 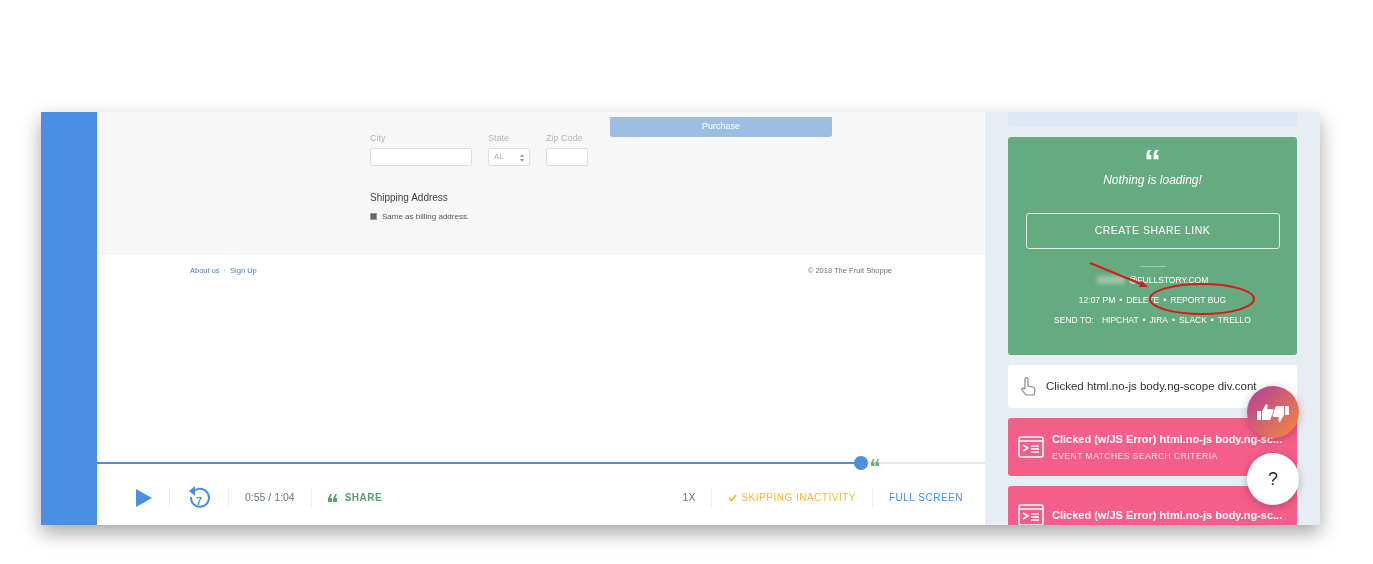 I want to click on checkbox-label: Same as billing address., so click(x=426, y=216).